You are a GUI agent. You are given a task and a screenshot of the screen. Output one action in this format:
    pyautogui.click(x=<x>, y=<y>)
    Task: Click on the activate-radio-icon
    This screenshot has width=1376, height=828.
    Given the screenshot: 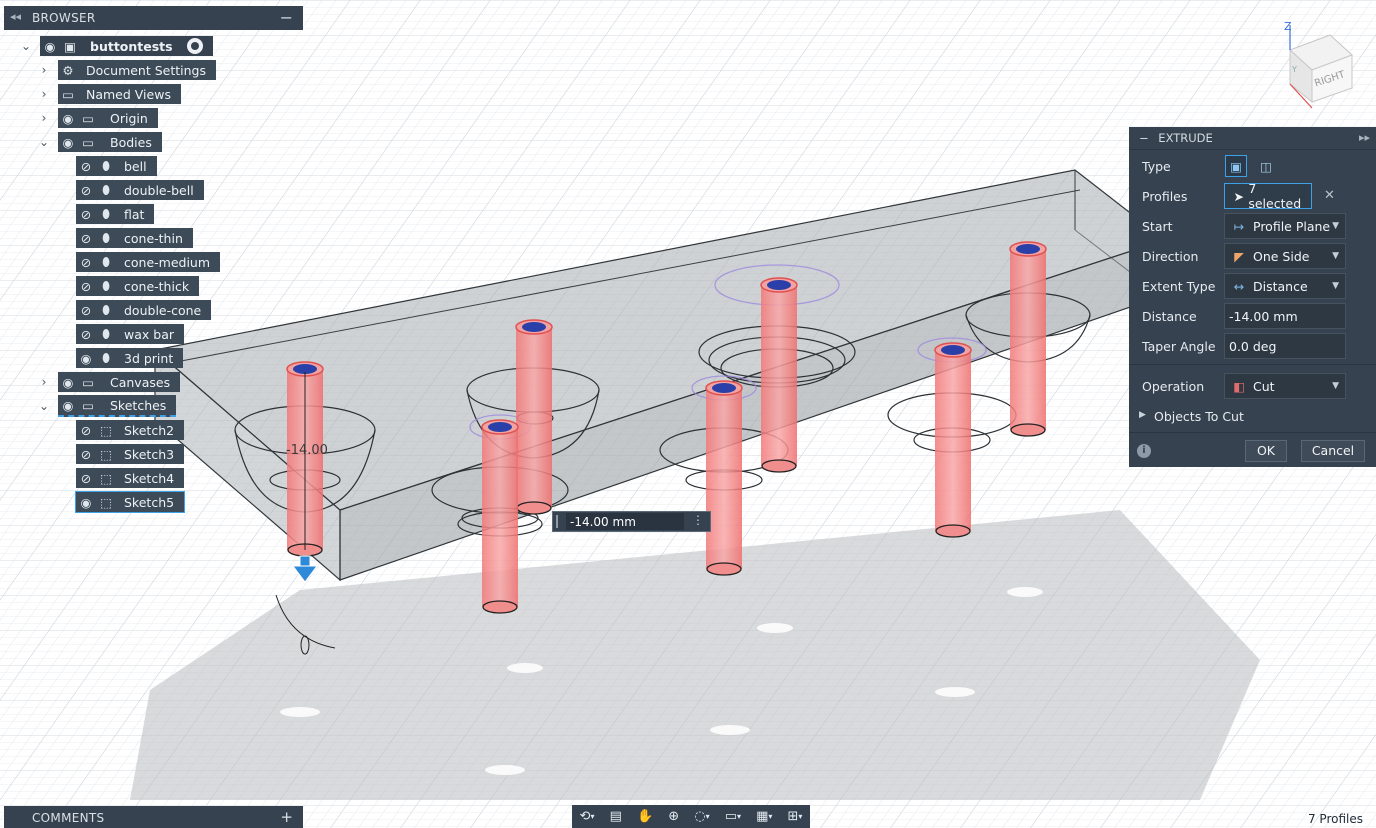 What is the action you would take?
    pyautogui.click(x=194, y=46)
    